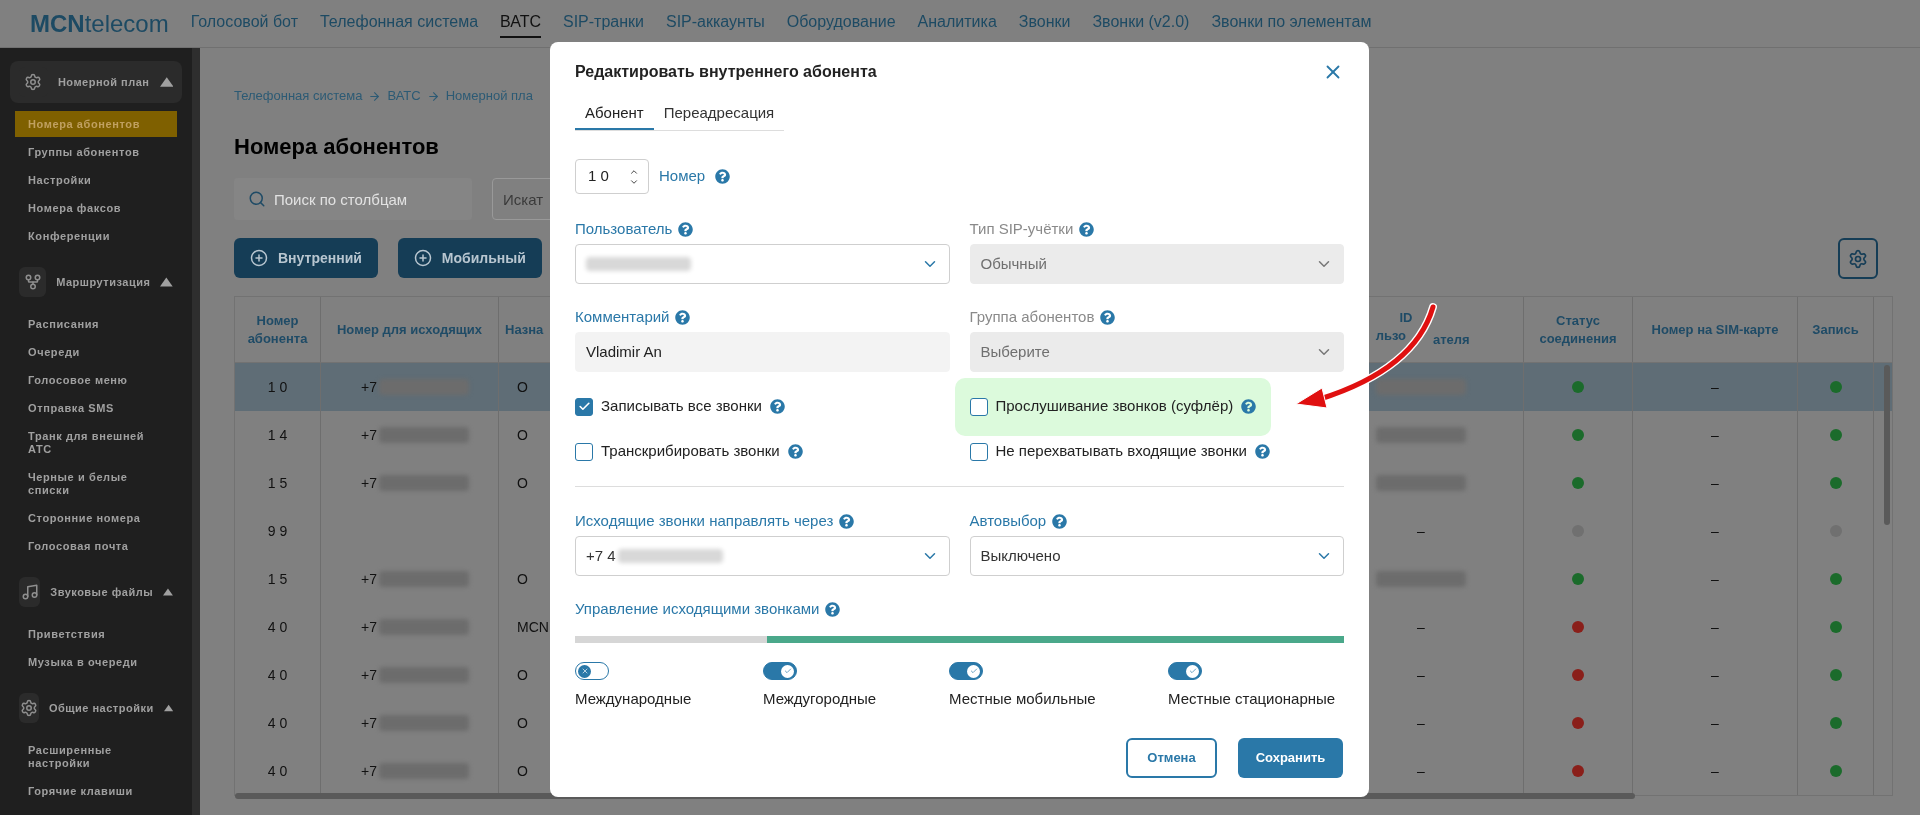 This screenshot has width=1920, height=815. Describe the element at coordinates (277, 435) in the screenshot. I see `table-cell-text: 1 4` at that location.